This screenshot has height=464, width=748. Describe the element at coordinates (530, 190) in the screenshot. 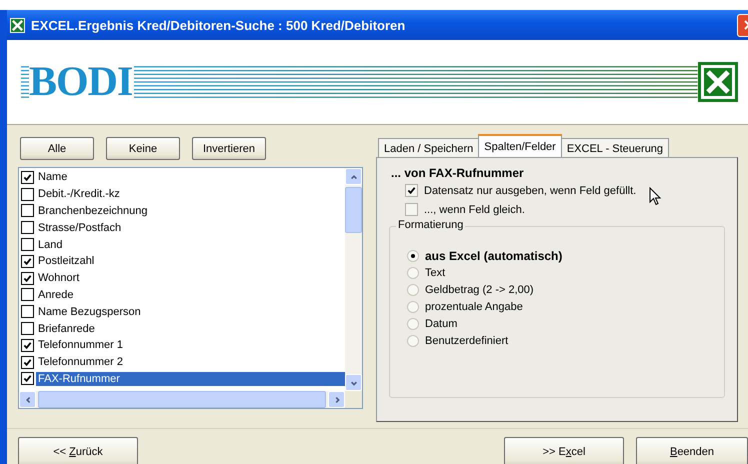

I see `option-label: Datensatz nur ausgeben, wenn Feld gefüllt.` at that location.